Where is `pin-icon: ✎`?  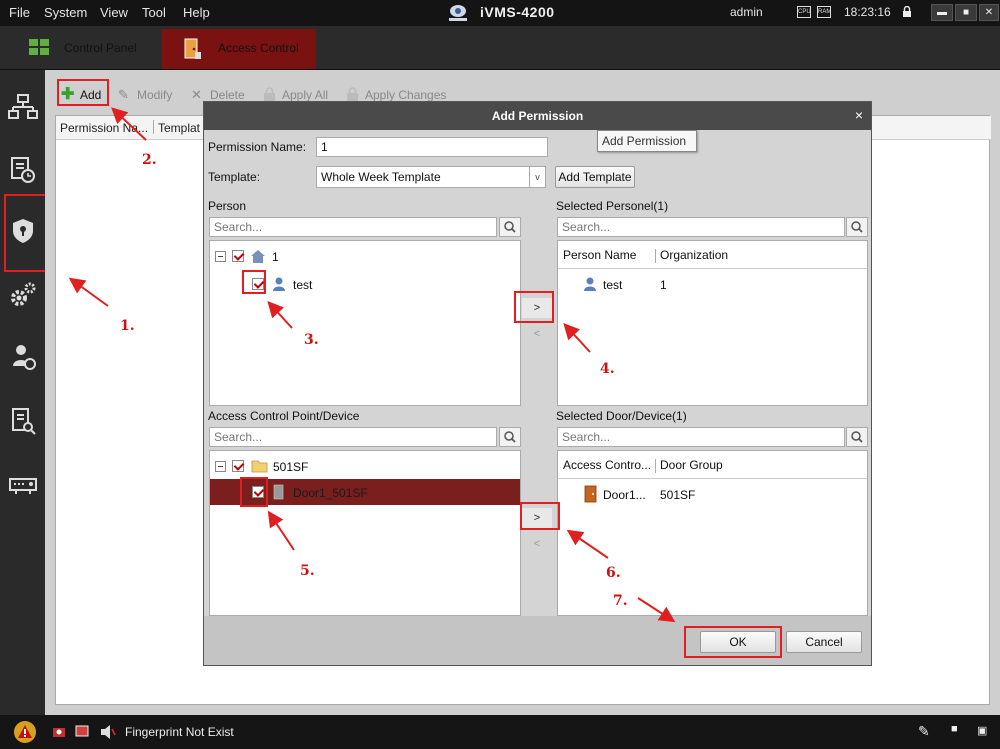
pin-icon: ✎ is located at coordinates (924, 731).